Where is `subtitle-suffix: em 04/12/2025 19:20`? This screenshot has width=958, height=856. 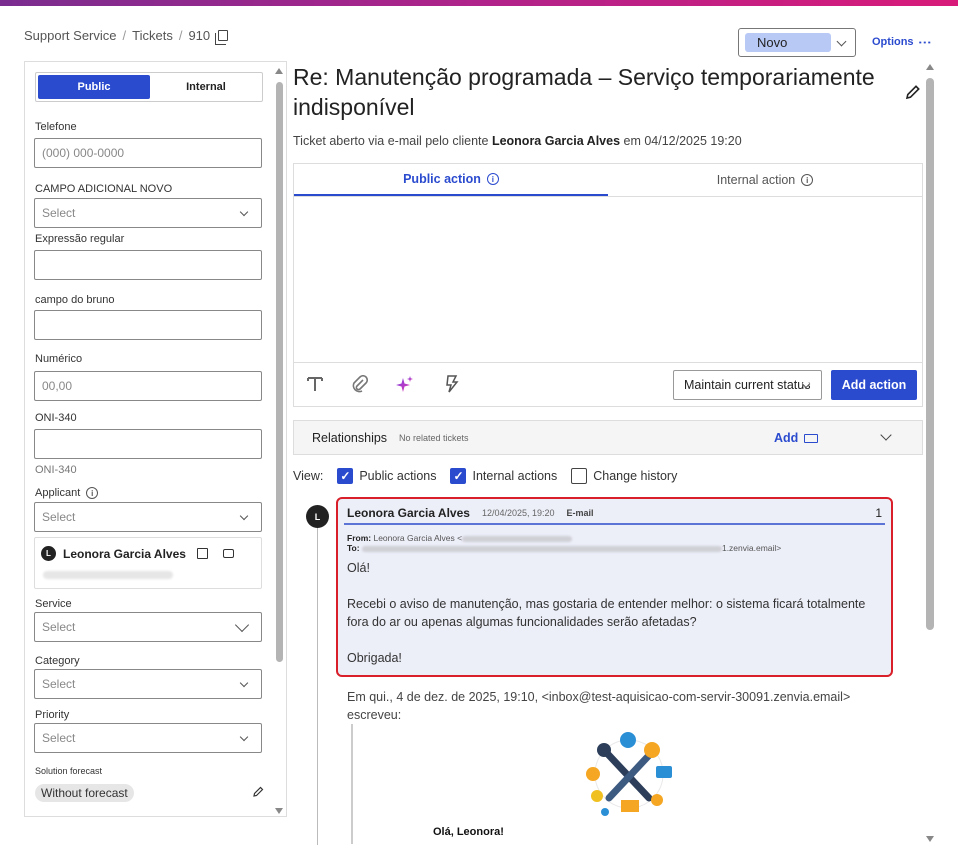
subtitle-suffix: em 04/12/2025 19:20 is located at coordinates (682, 141).